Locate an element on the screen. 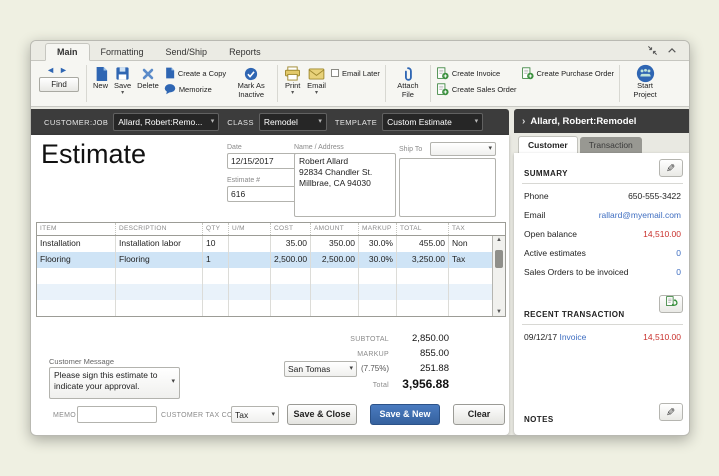  email-later-group: Email Later is located at coordinates (355, 83).